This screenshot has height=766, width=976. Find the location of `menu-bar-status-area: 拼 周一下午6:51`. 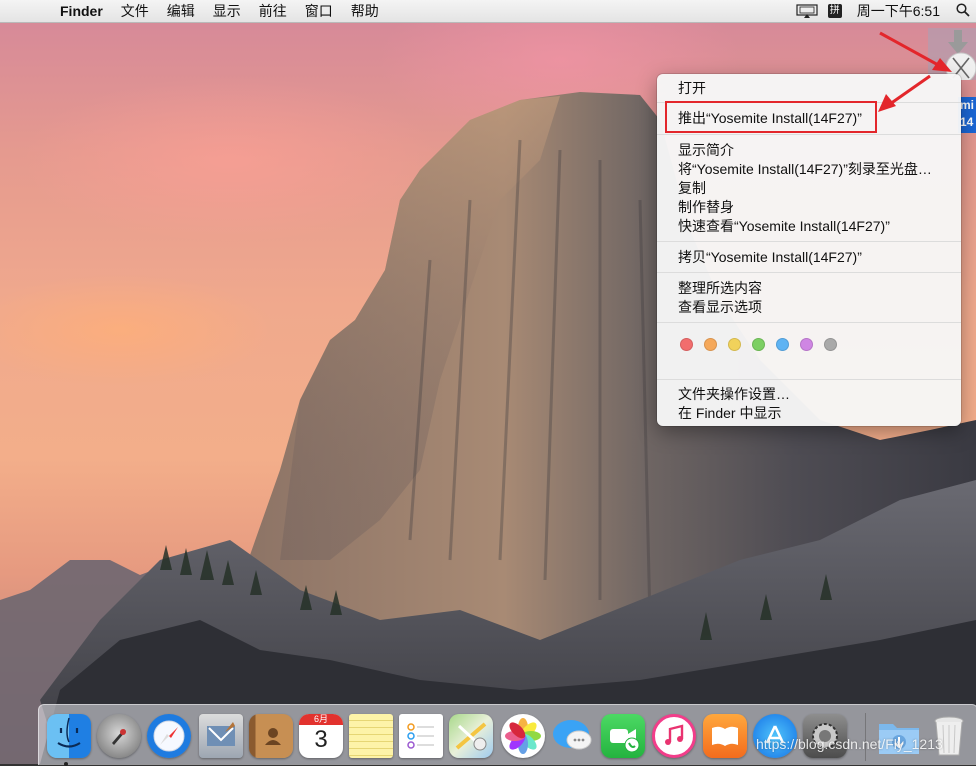

menu-bar-status-area: 拼 周一下午6:51 is located at coordinates (884, 11).